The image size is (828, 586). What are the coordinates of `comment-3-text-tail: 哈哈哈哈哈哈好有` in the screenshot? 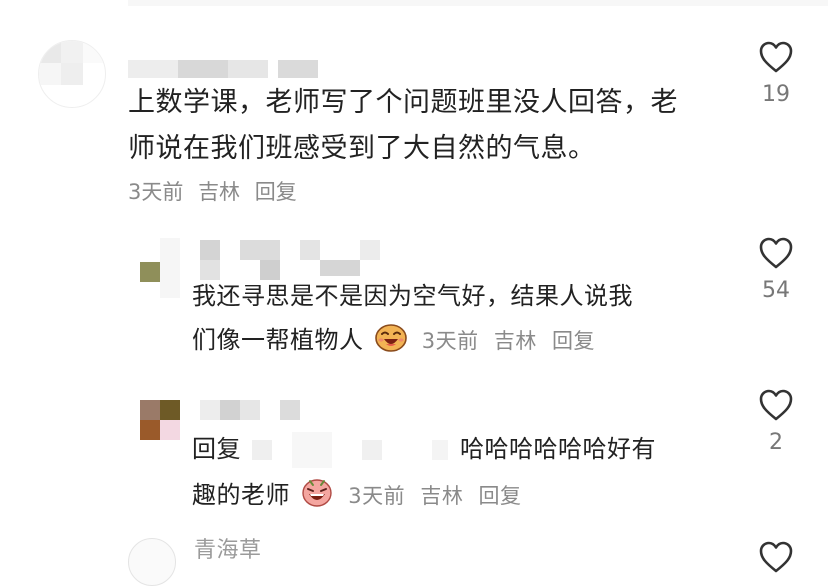 It's located at (558, 449).